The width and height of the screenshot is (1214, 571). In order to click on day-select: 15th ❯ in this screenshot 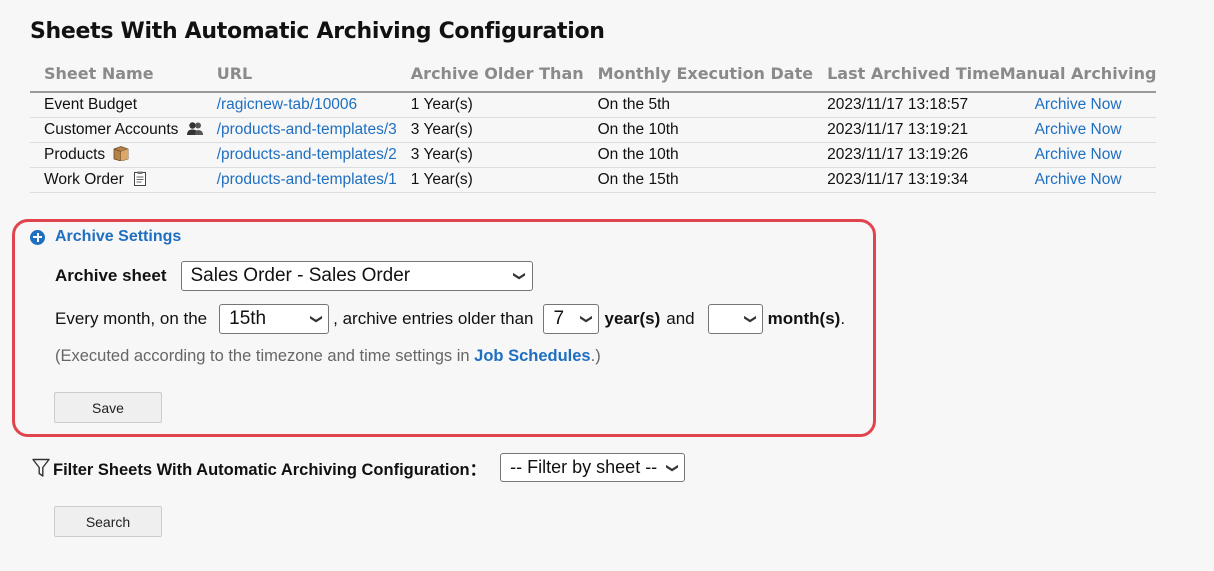, I will do `click(274, 319)`.